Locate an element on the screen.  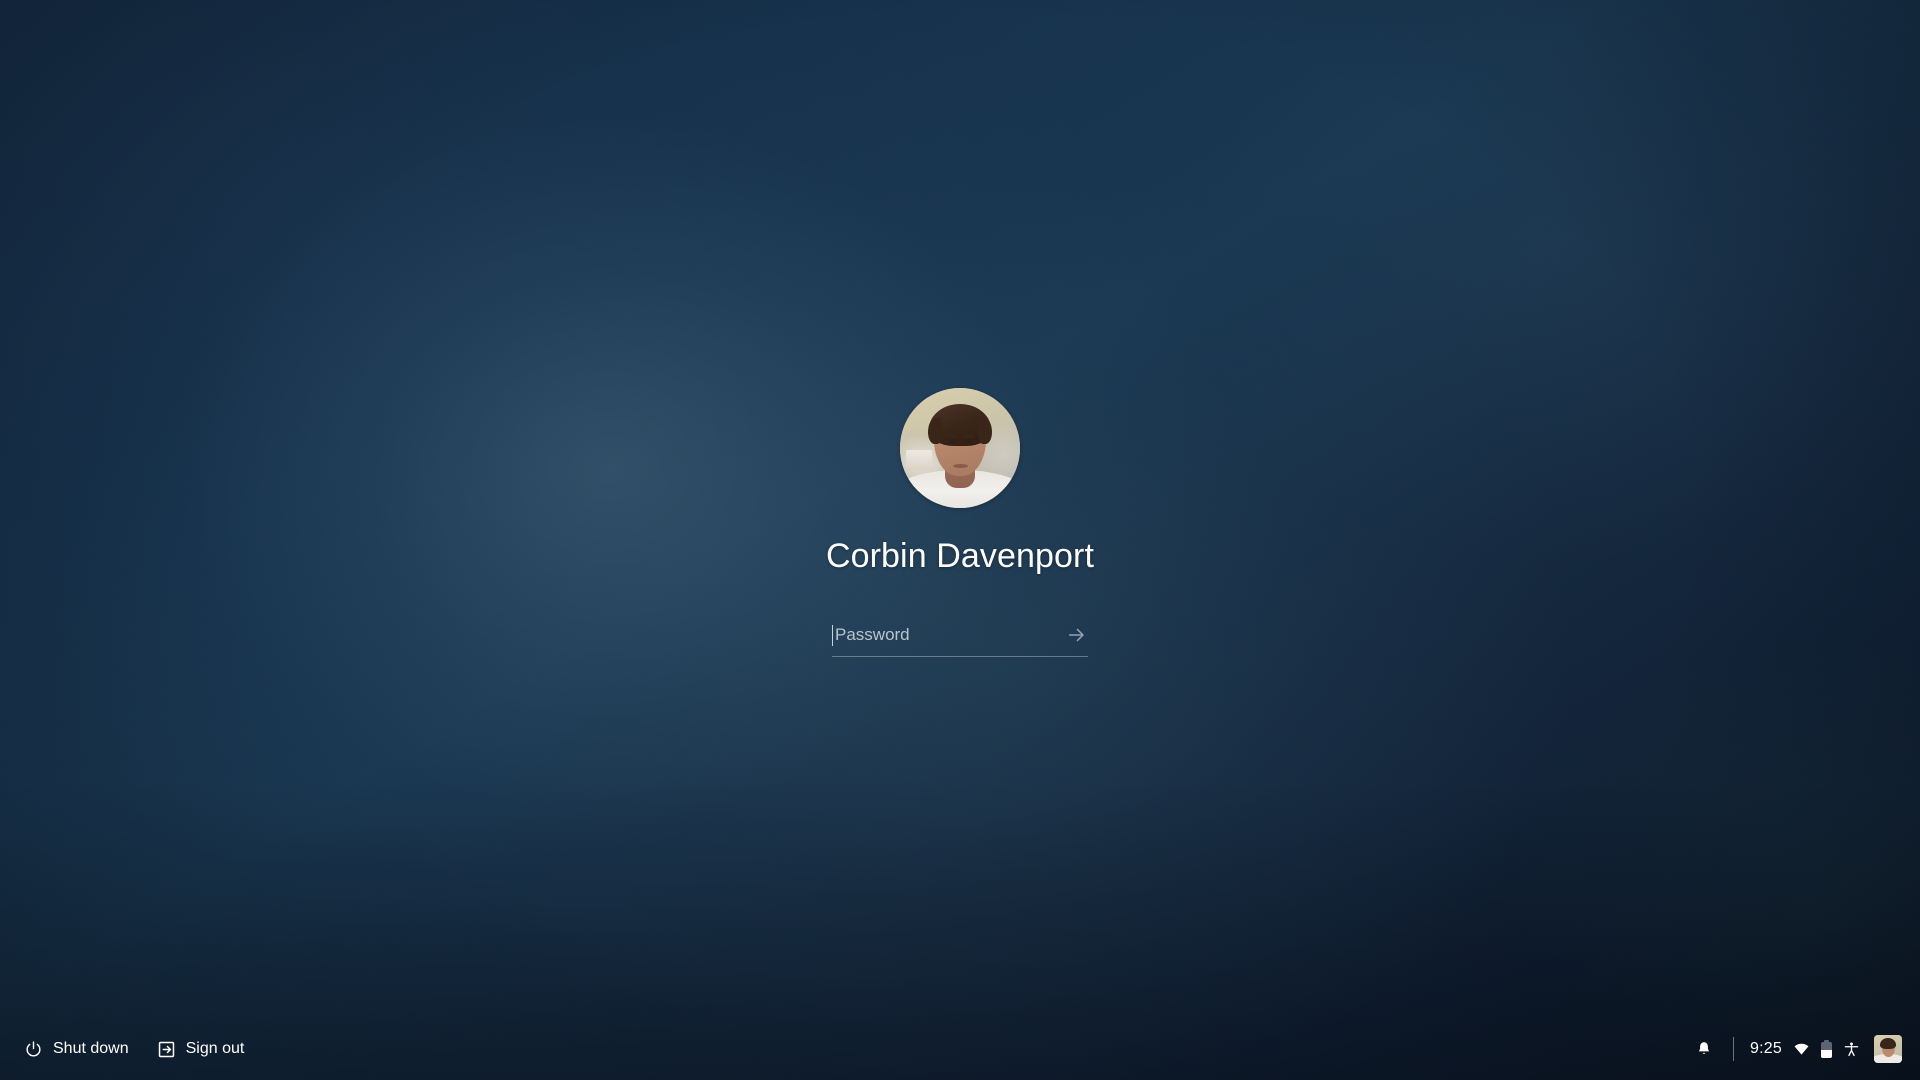
sign-out-label: Sign out is located at coordinates (215, 1048).